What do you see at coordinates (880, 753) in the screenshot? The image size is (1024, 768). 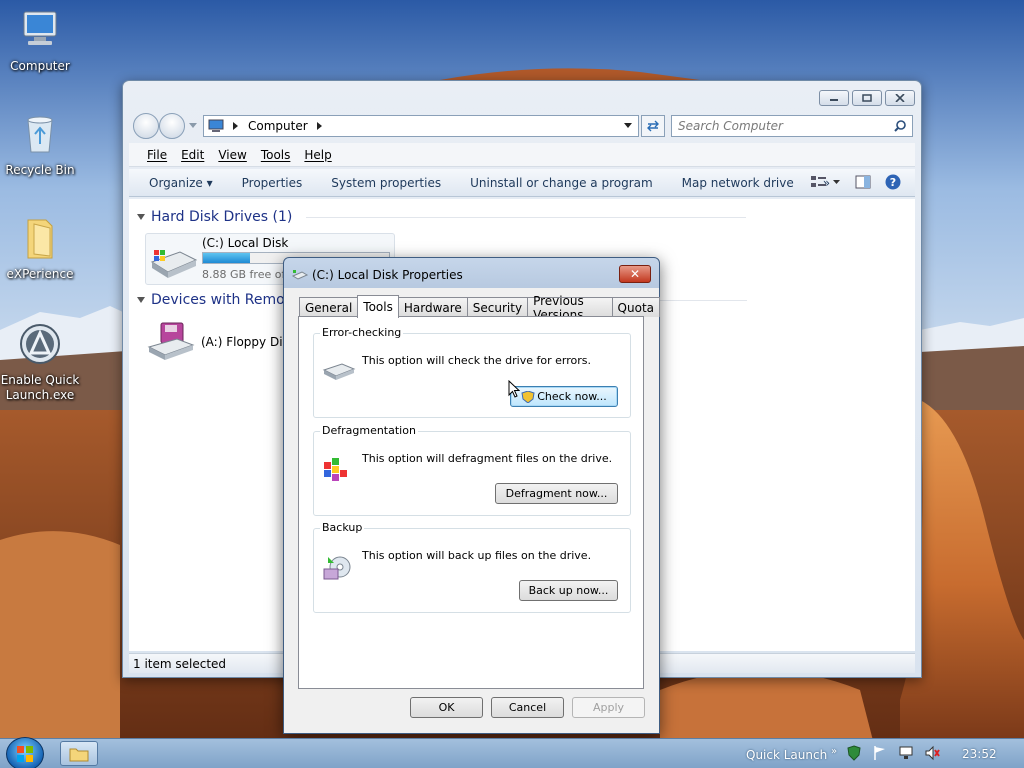 I see `action-center-flag-icon` at bounding box center [880, 753].